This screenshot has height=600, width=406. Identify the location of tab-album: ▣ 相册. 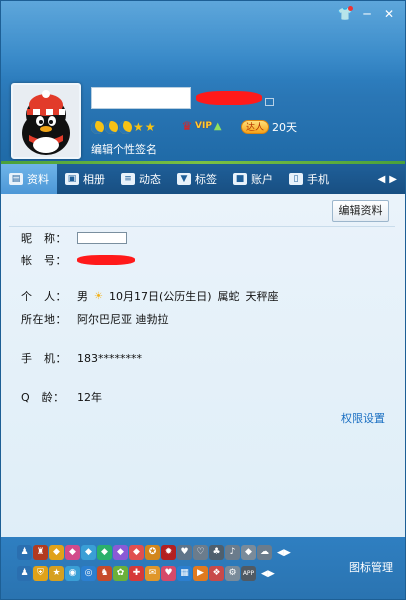
(85, 179).